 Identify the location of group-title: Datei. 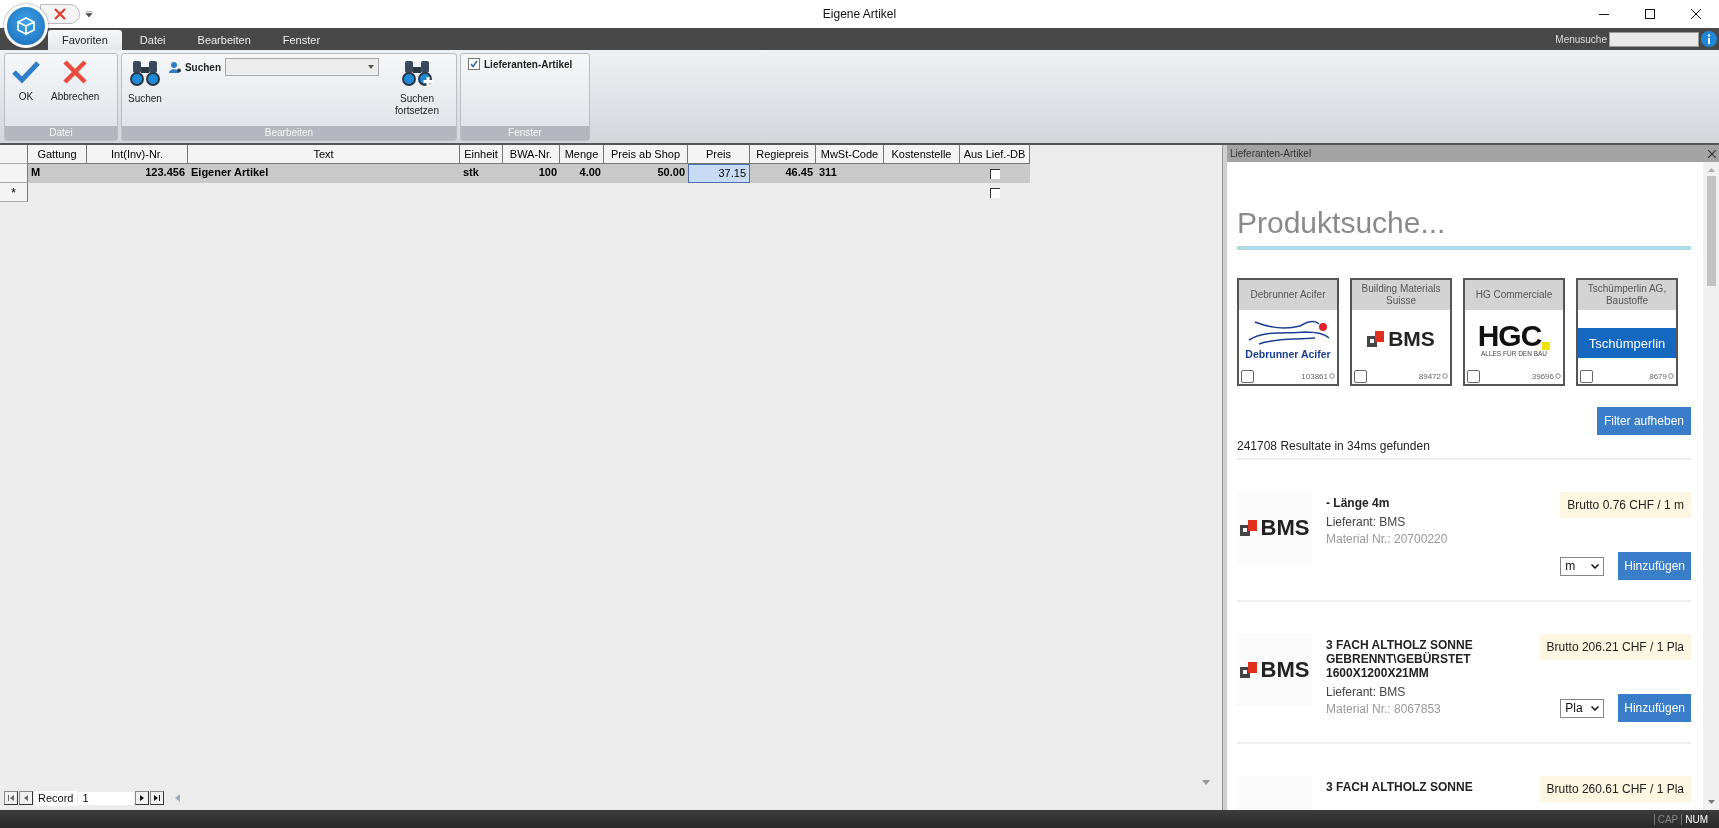
(61, 133).